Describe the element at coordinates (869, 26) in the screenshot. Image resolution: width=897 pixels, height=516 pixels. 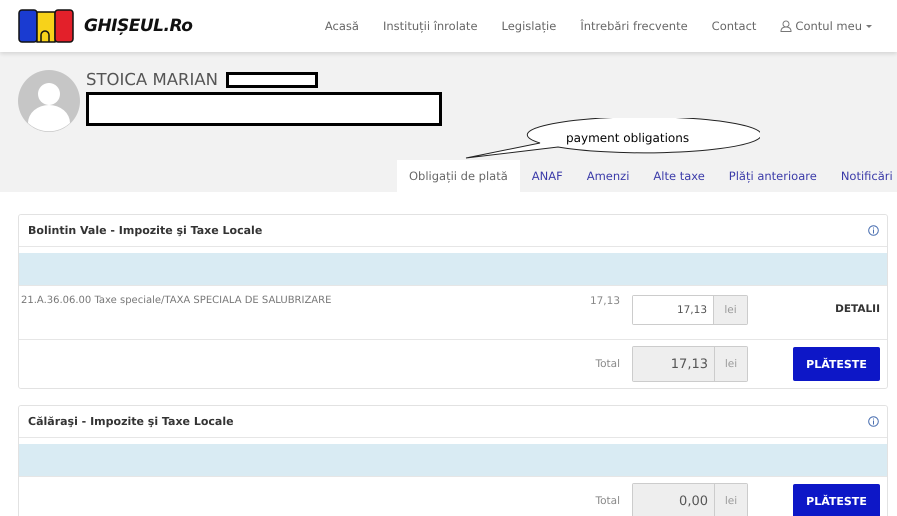
I see `caret-icon` at that location.